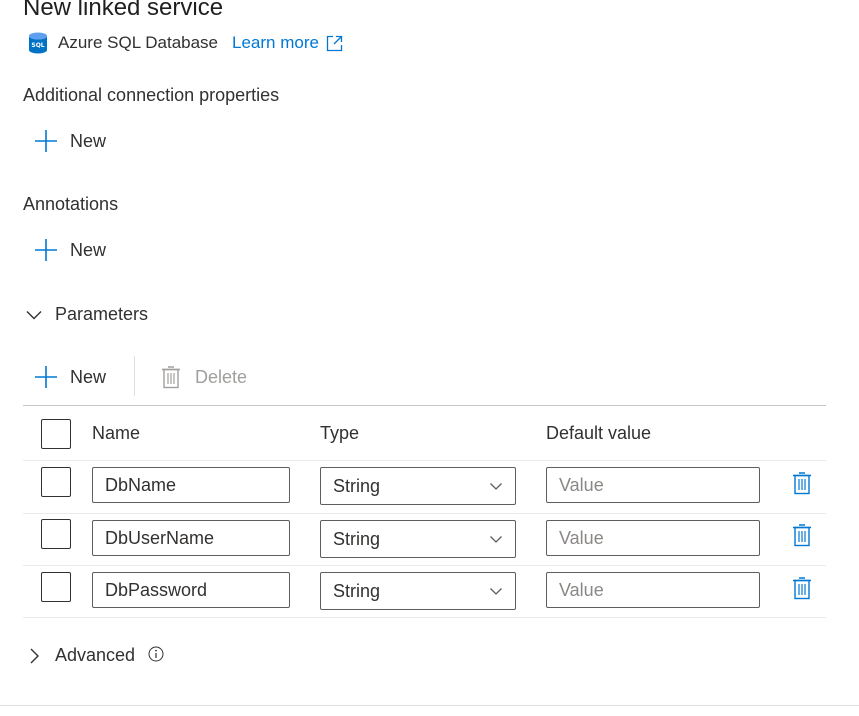  Describe the element at coordinates (95, 655) in the screenshot. I see `advanced-heading: Advanced` at that location.